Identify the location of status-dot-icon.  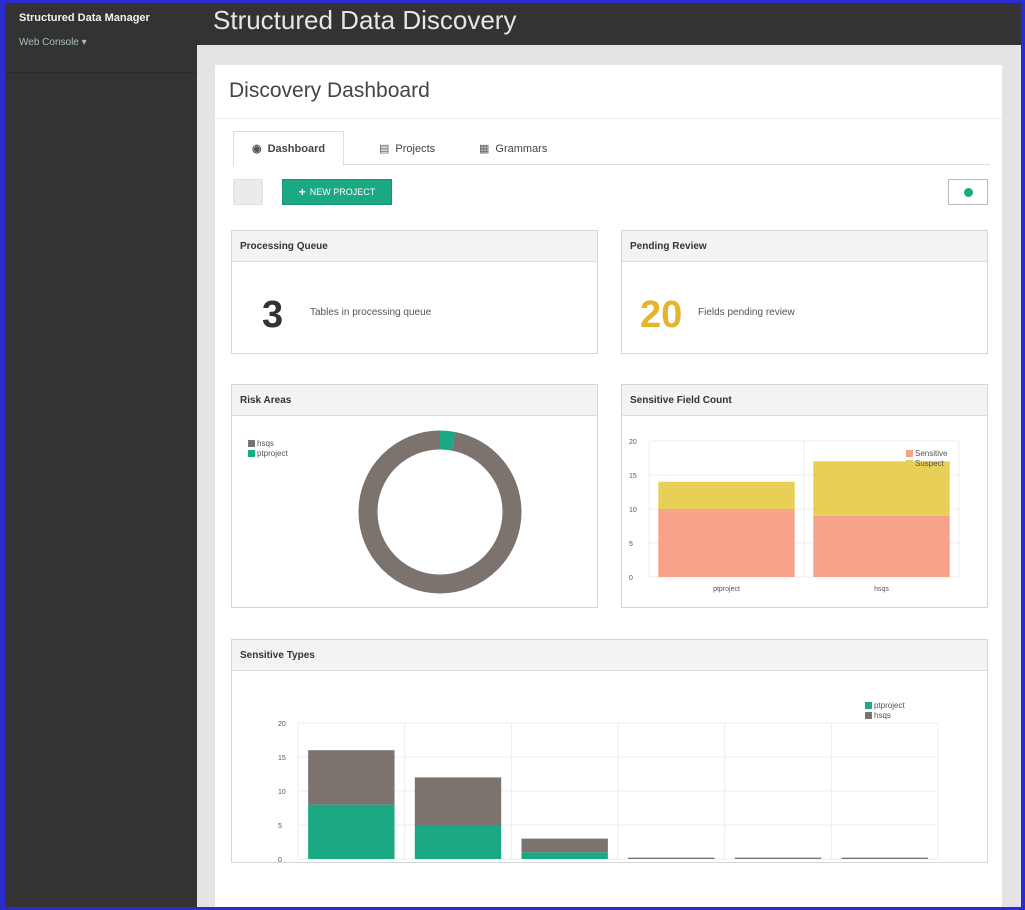
(968, 192).